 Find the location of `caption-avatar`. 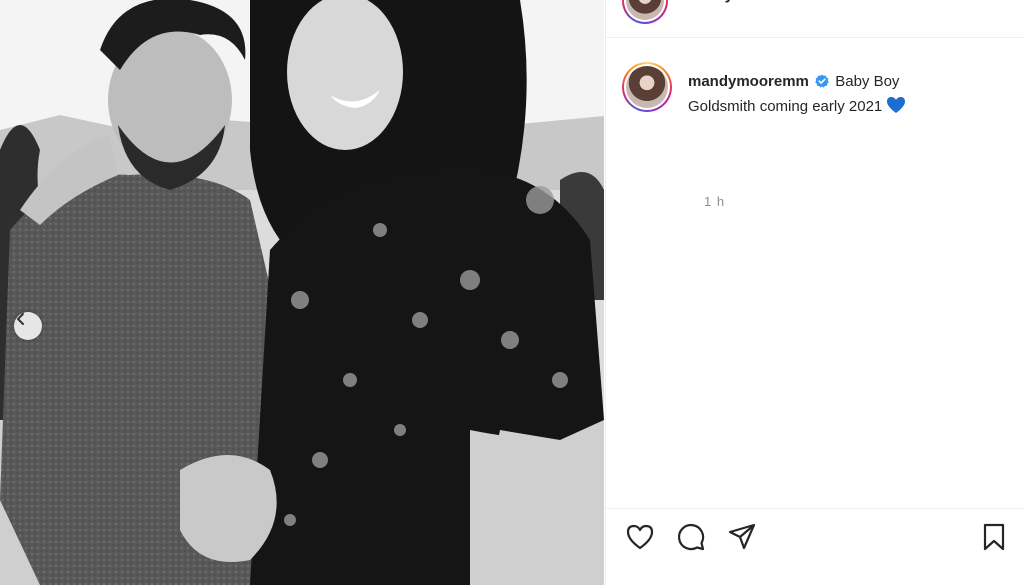

caption-avatar is located at coordinates (647, 87).